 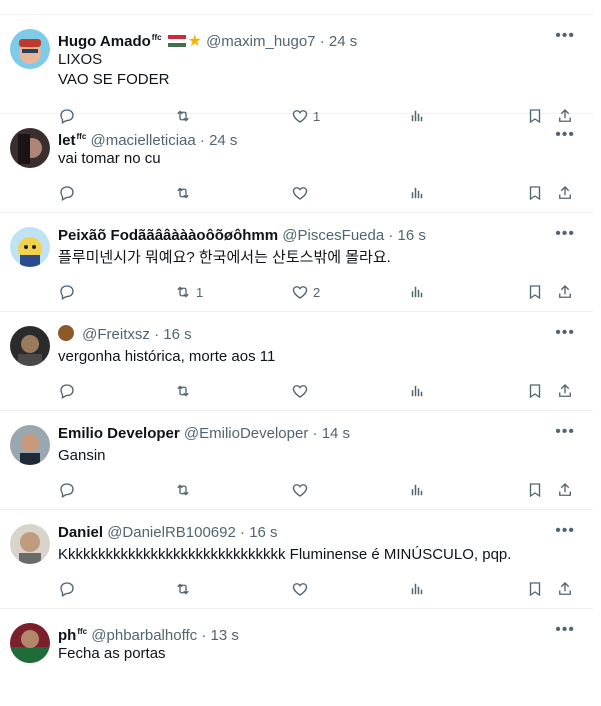 What do you see at coordinates (80, 59) in the screenshot?
I see `post-text-line: LIXOS` at bounding box center [80, 59].